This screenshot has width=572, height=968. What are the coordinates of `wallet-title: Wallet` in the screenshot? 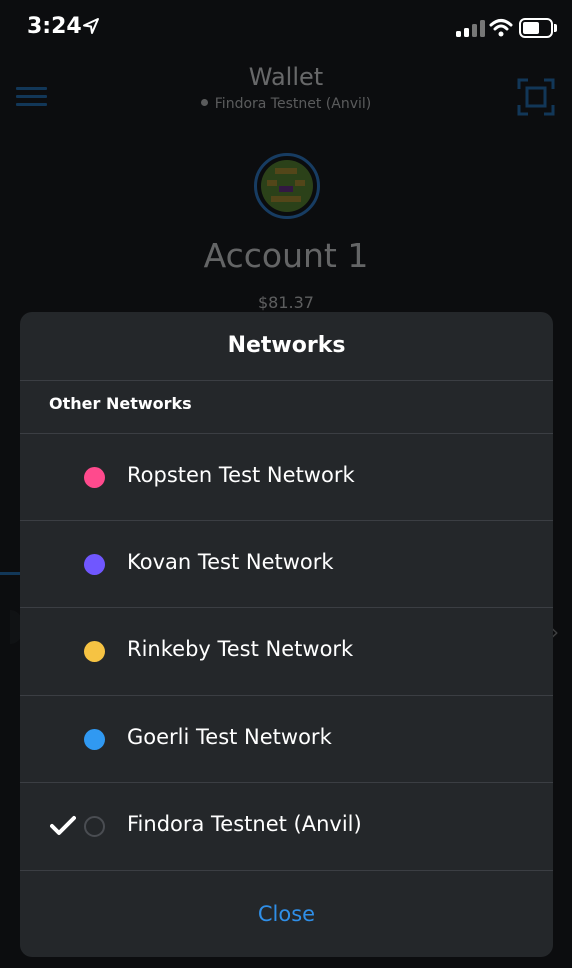 It's located at (286, 77).